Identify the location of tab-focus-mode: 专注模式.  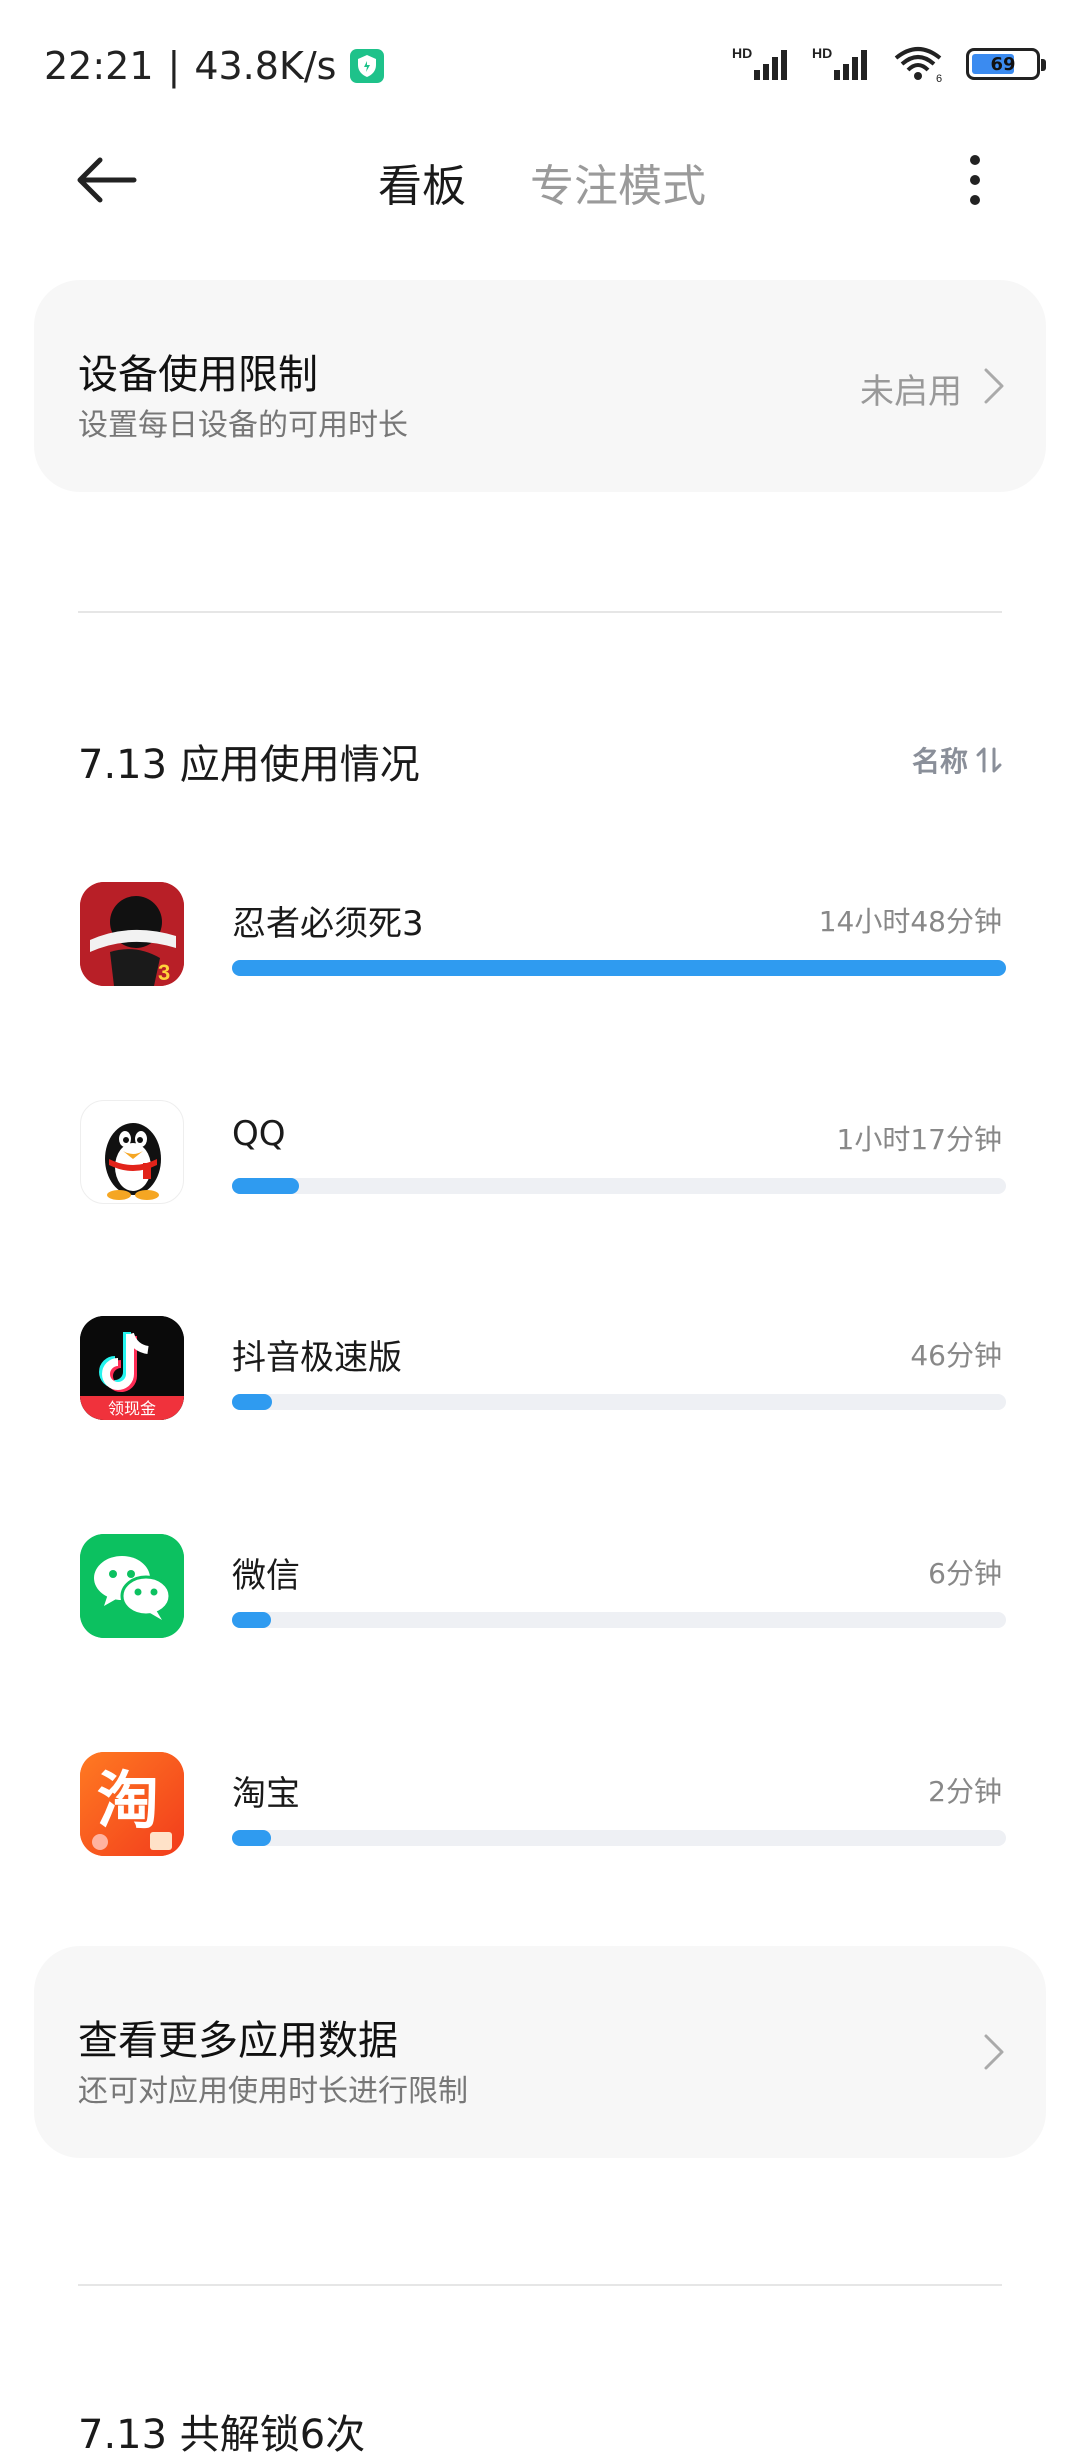
(618, 182).